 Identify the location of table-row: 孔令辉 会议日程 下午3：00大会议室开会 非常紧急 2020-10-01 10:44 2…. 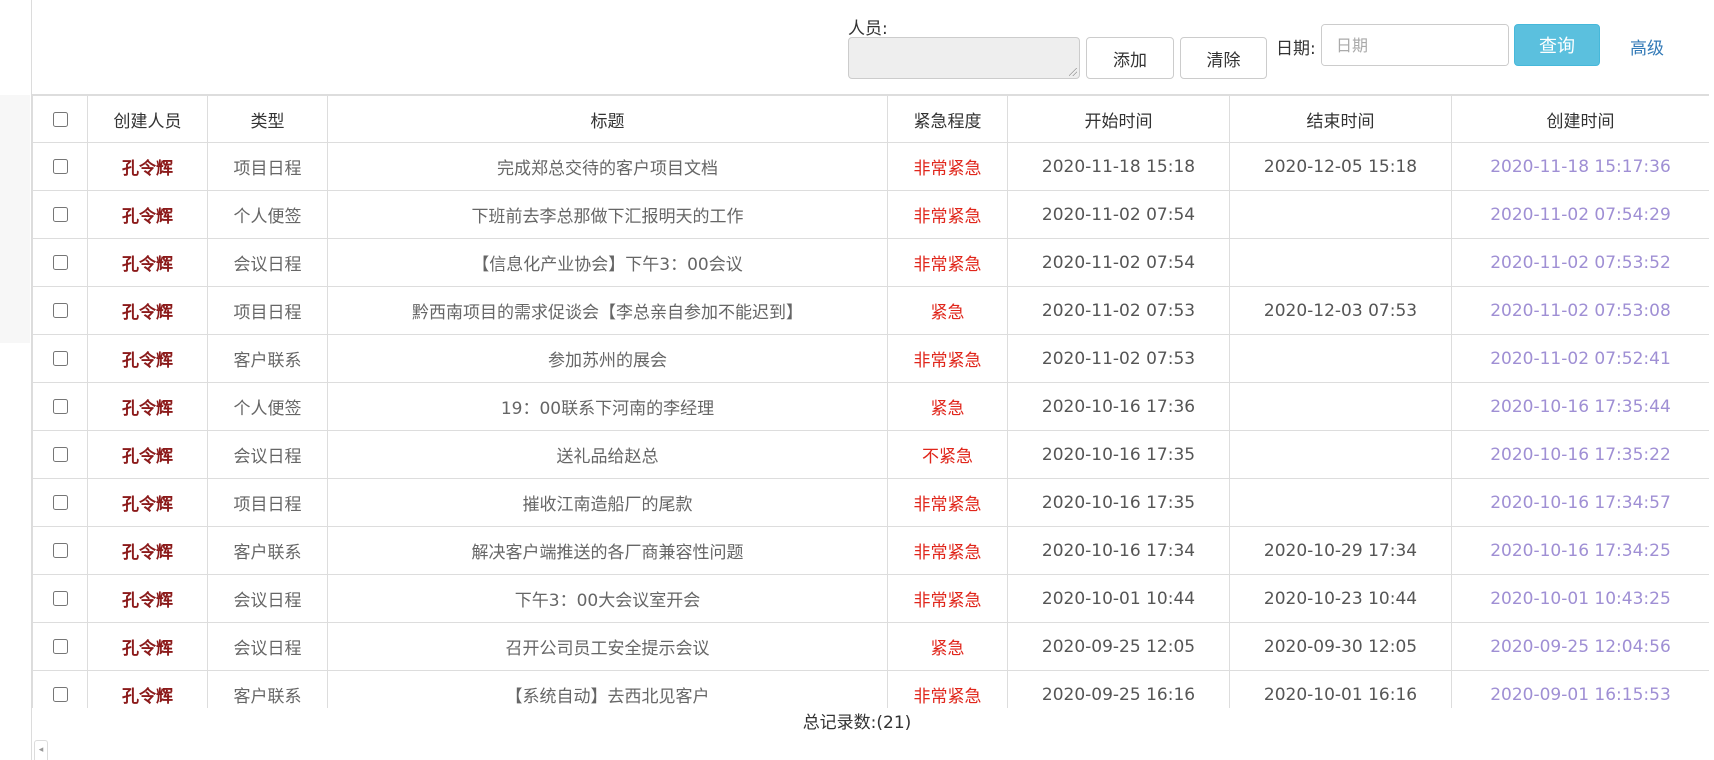
(870, 598).